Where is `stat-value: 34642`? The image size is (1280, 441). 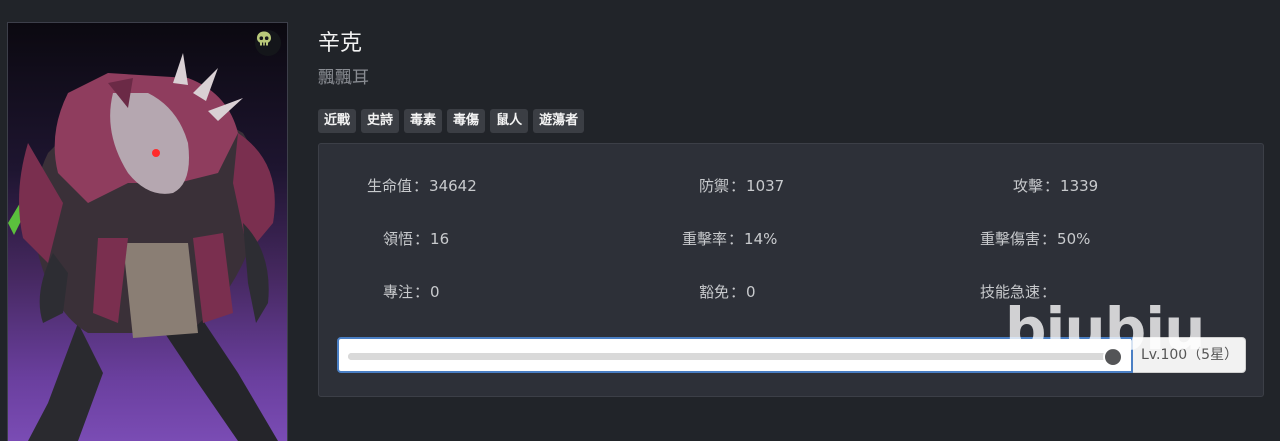
stat-value: 34642 is located at coordinates (453, 186).